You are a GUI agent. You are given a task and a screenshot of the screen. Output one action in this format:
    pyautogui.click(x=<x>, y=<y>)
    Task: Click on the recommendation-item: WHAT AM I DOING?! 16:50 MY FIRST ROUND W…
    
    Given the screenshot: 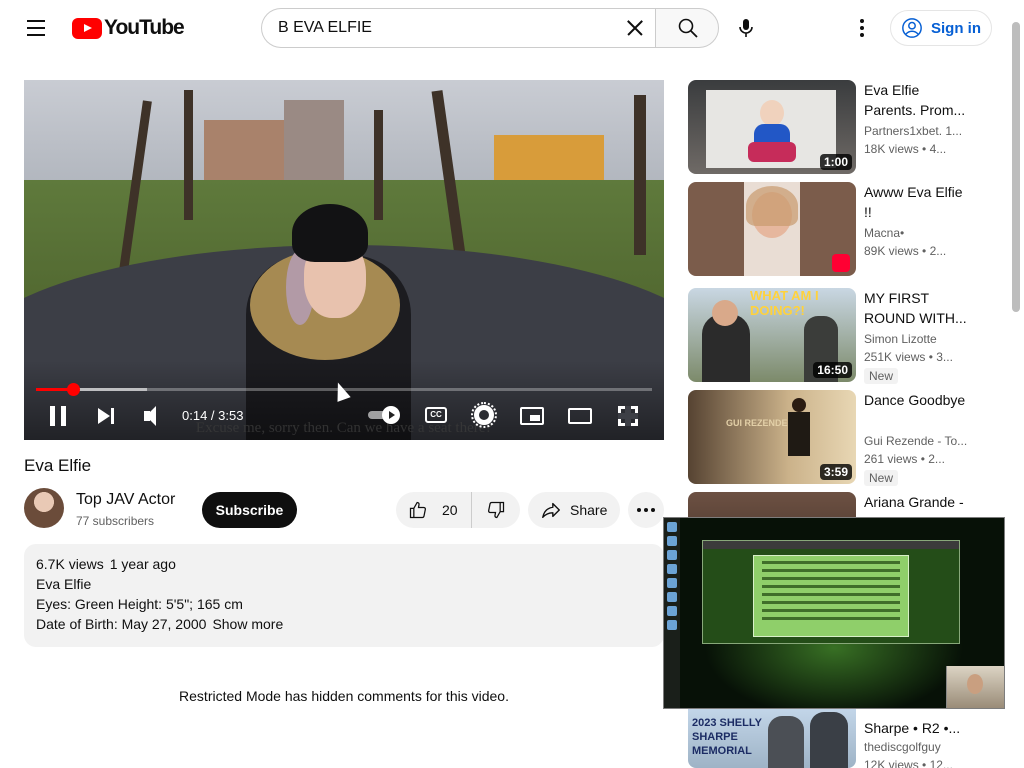 What is the action you would take?
    pyautogui.click(x=833, y=336)
    